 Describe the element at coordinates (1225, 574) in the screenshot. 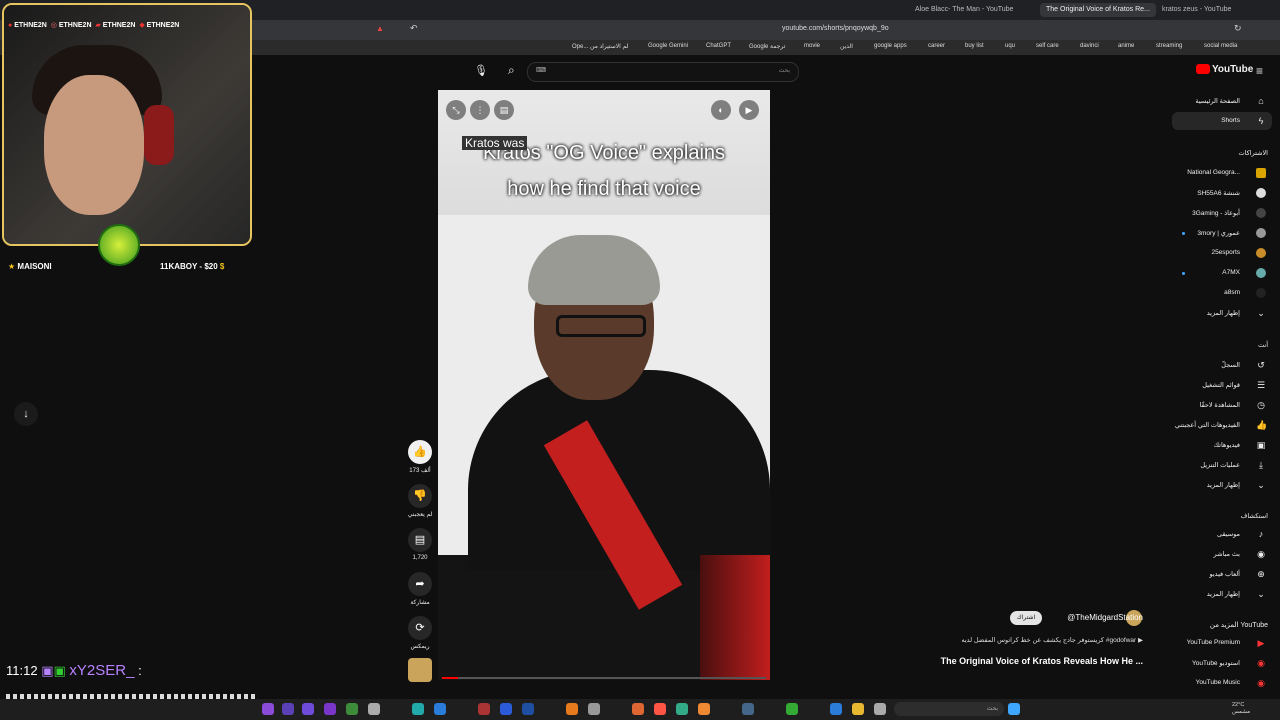

I see `sidebar-item-gaming: ألعاب فيديو` at that location.